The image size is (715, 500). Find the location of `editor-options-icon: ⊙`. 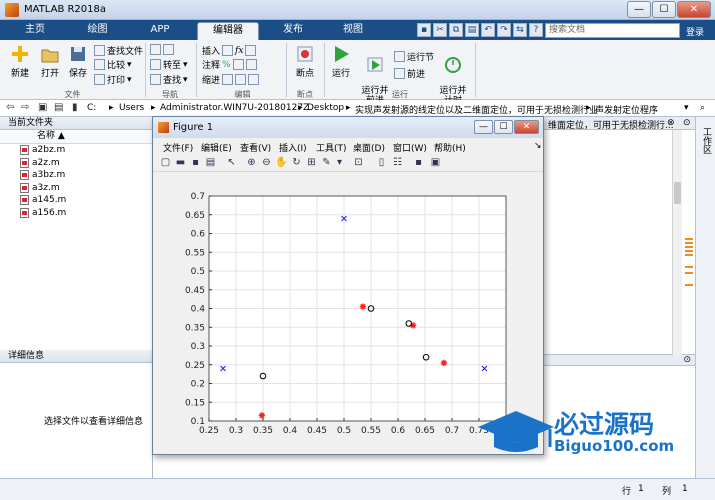

editor-options-icon: ⊙ is located at coordinates (687, 123).